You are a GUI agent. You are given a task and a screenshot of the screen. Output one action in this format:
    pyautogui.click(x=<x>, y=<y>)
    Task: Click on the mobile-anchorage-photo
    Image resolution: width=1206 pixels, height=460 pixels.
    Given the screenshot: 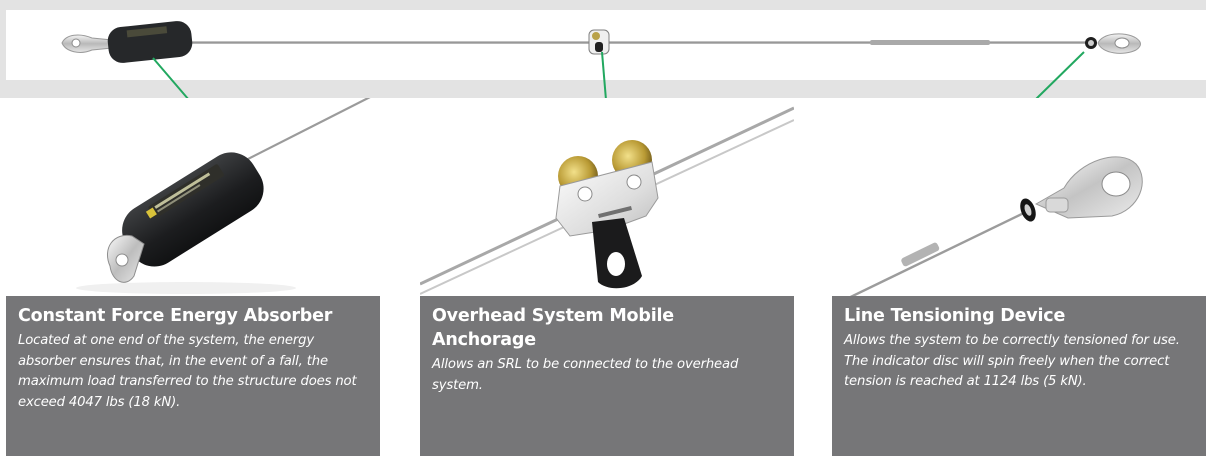 What is the action you would take?
    pyautogui.click(x=607, y=197)
    